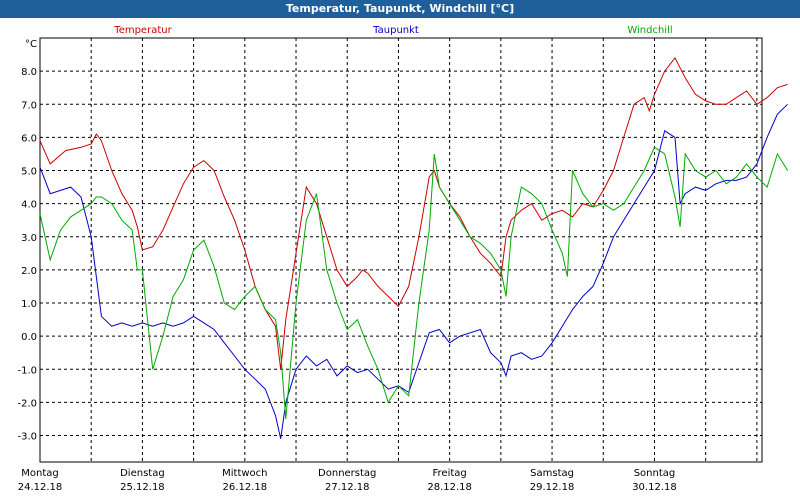 This screenshot has height=500, width=800. Describe the element at coordinates (395, 30) in the screenshot. I see `legend-item-taupunkt: Taupunkt` at that location.